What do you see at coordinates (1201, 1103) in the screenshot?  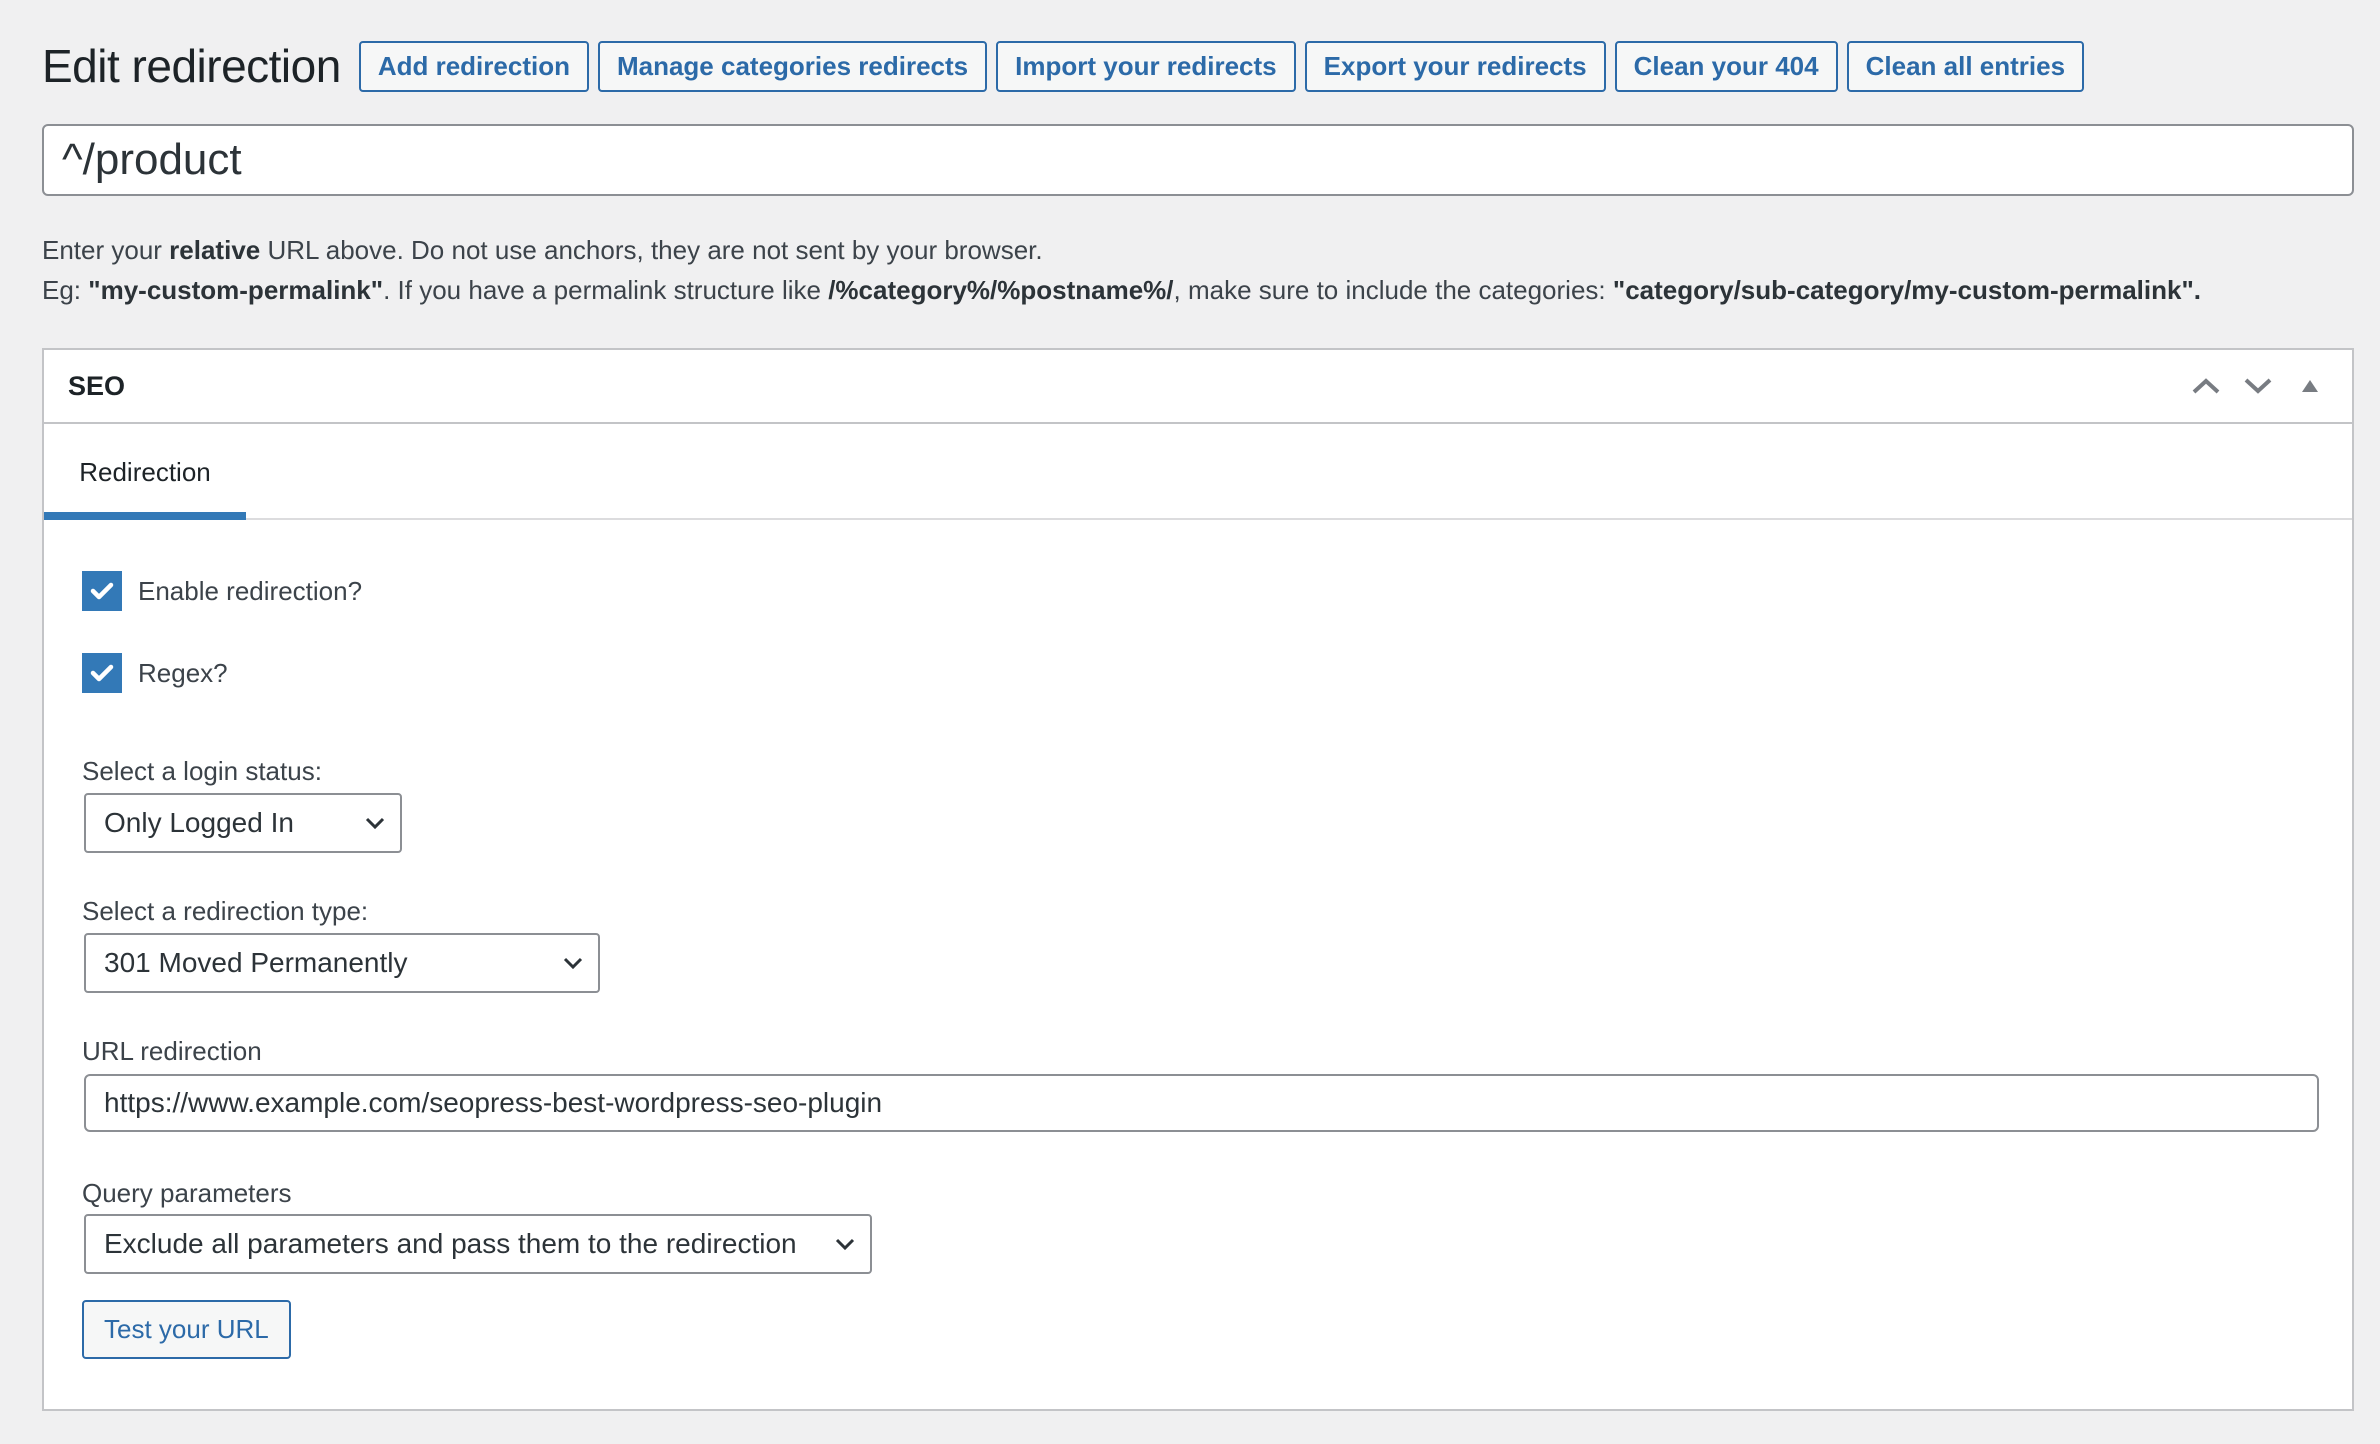 I see `url-redirection-input` at bounding box center [1201, 1103].